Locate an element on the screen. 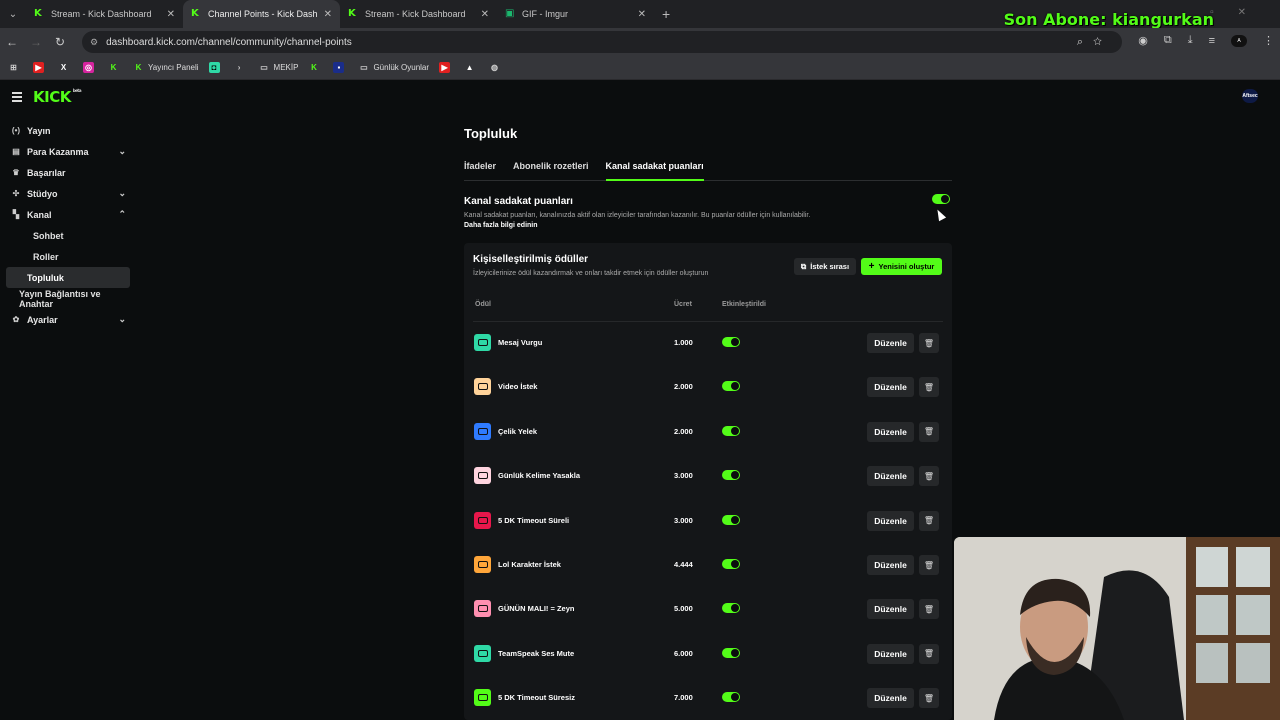  app-header is located at coordinates (640, 97).